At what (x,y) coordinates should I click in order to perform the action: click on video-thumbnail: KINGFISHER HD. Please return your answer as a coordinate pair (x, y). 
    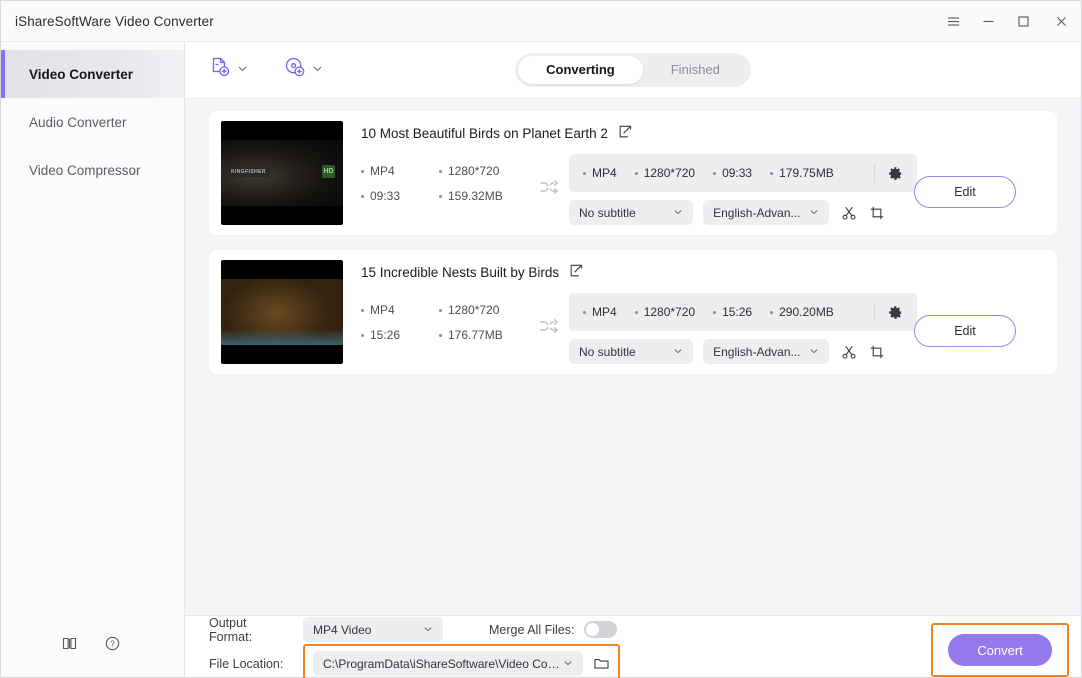
    Looking at the image, I should click on (282, 173).